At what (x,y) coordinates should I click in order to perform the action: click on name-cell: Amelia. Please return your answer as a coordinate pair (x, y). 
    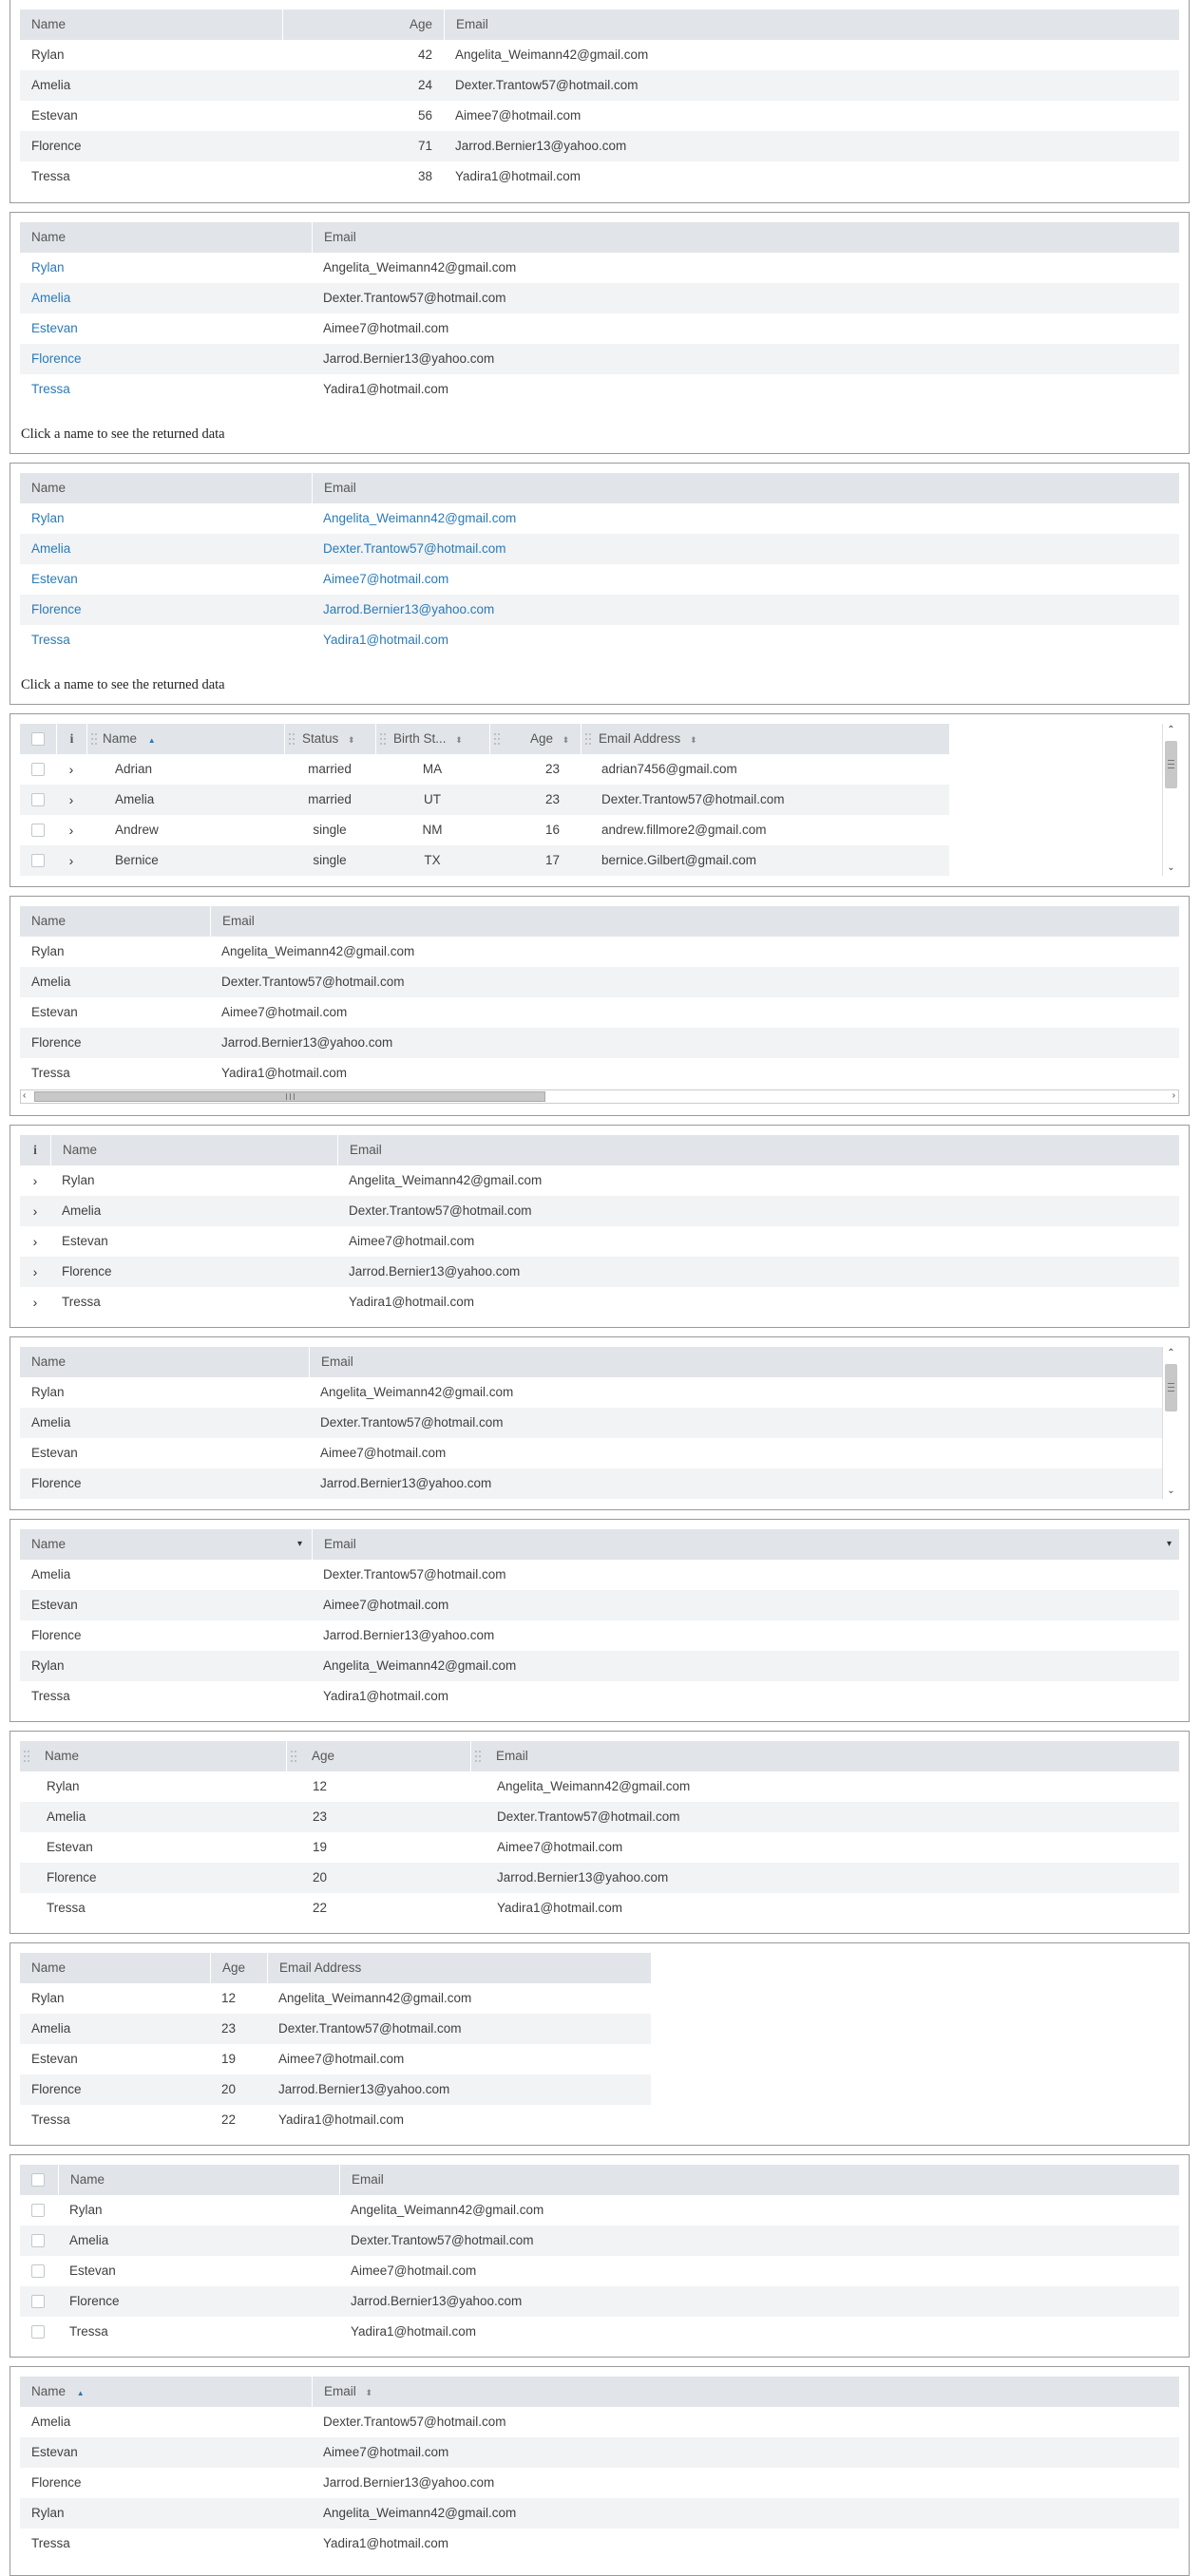
    Looking at the image, I should click on (66, 1816).